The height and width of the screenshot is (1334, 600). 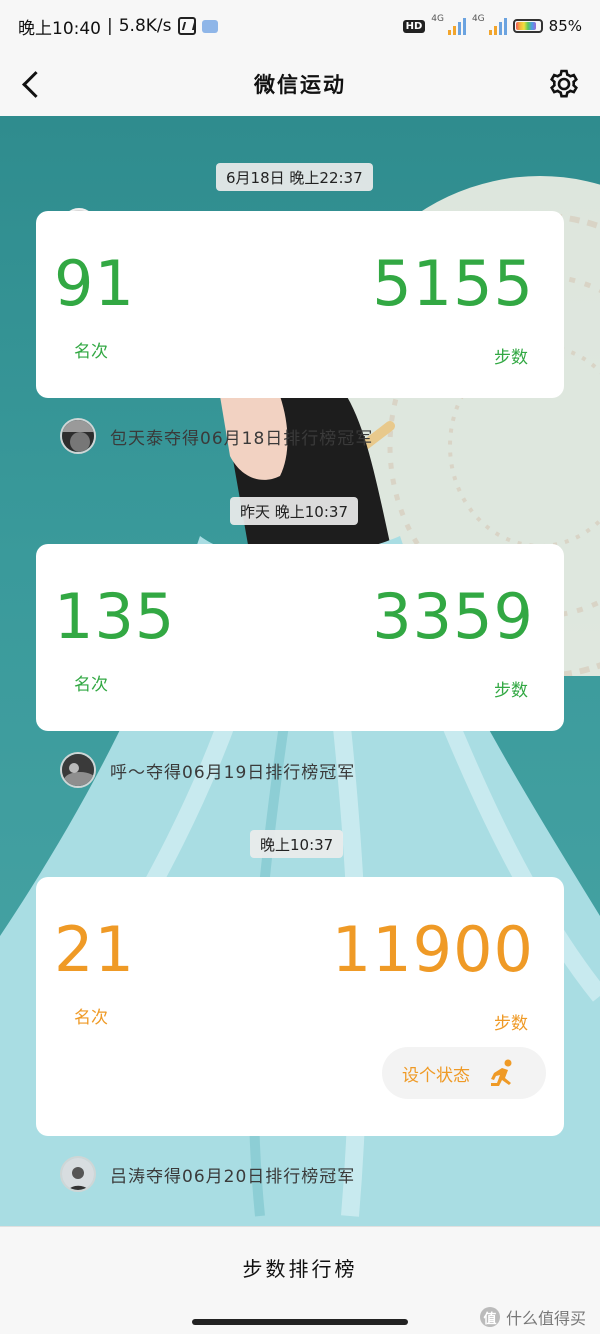 What do you see at coordinates (59, 28) in the screenshot?
I see `status-time: 晚上10:40` at bounding box center [59, 28].